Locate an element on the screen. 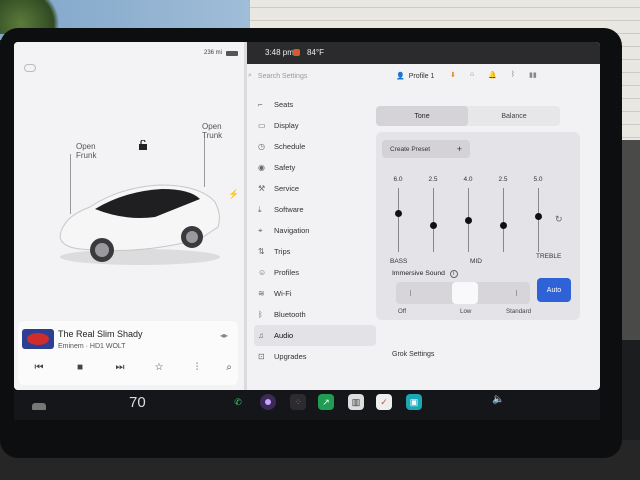 This screenshot has height=480, width=640. immersive-slider-thumb is located at coordinates (465, 293).